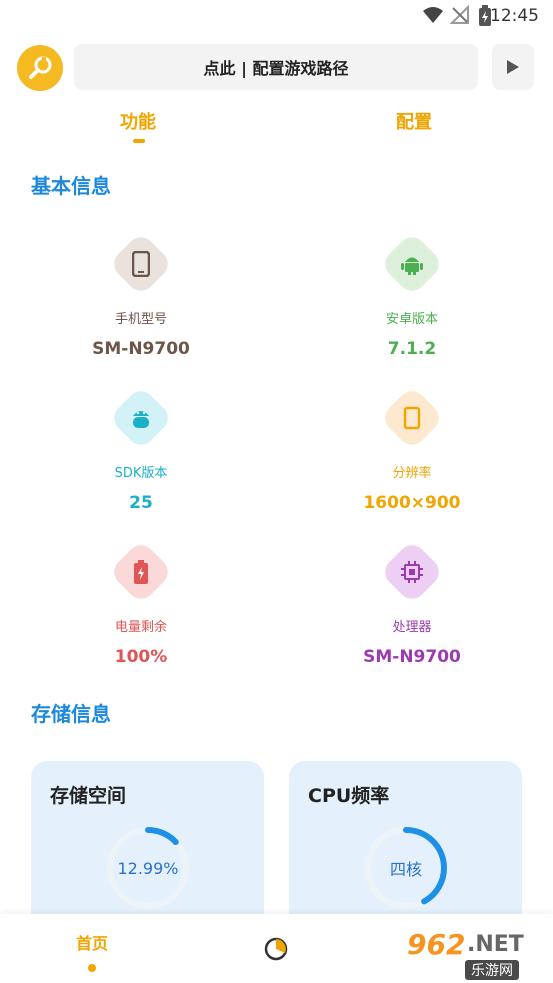 The width and height of the screenshot is (553, 983). What do you see at coordinates (276, 128) in the screenshot?
I see `tab-bar: 功能 配置` at bounding box center [276, 128].